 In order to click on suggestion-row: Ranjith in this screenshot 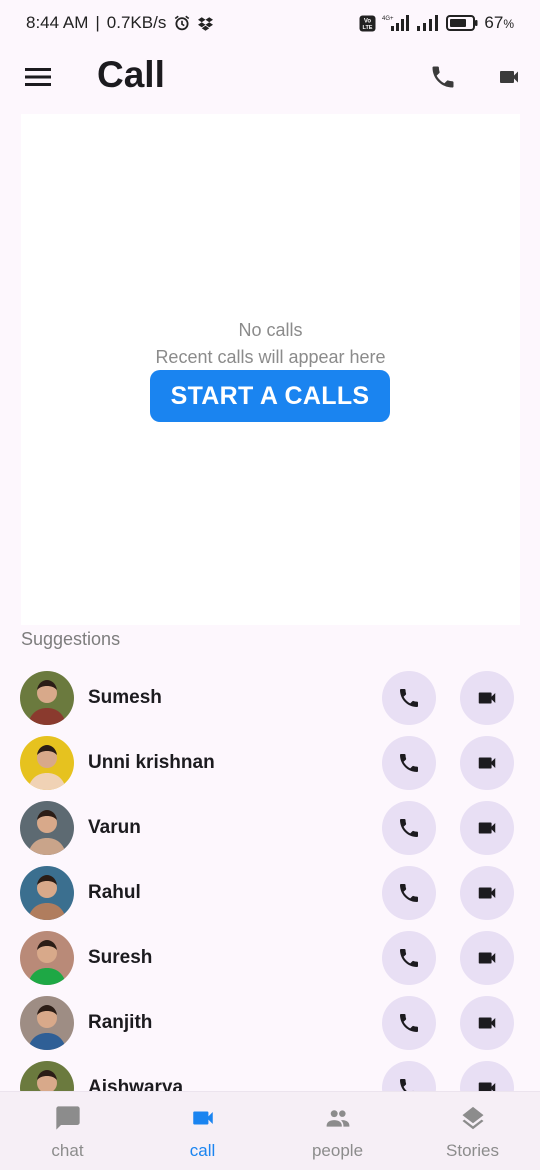, I will do `click(270, 1022)`.